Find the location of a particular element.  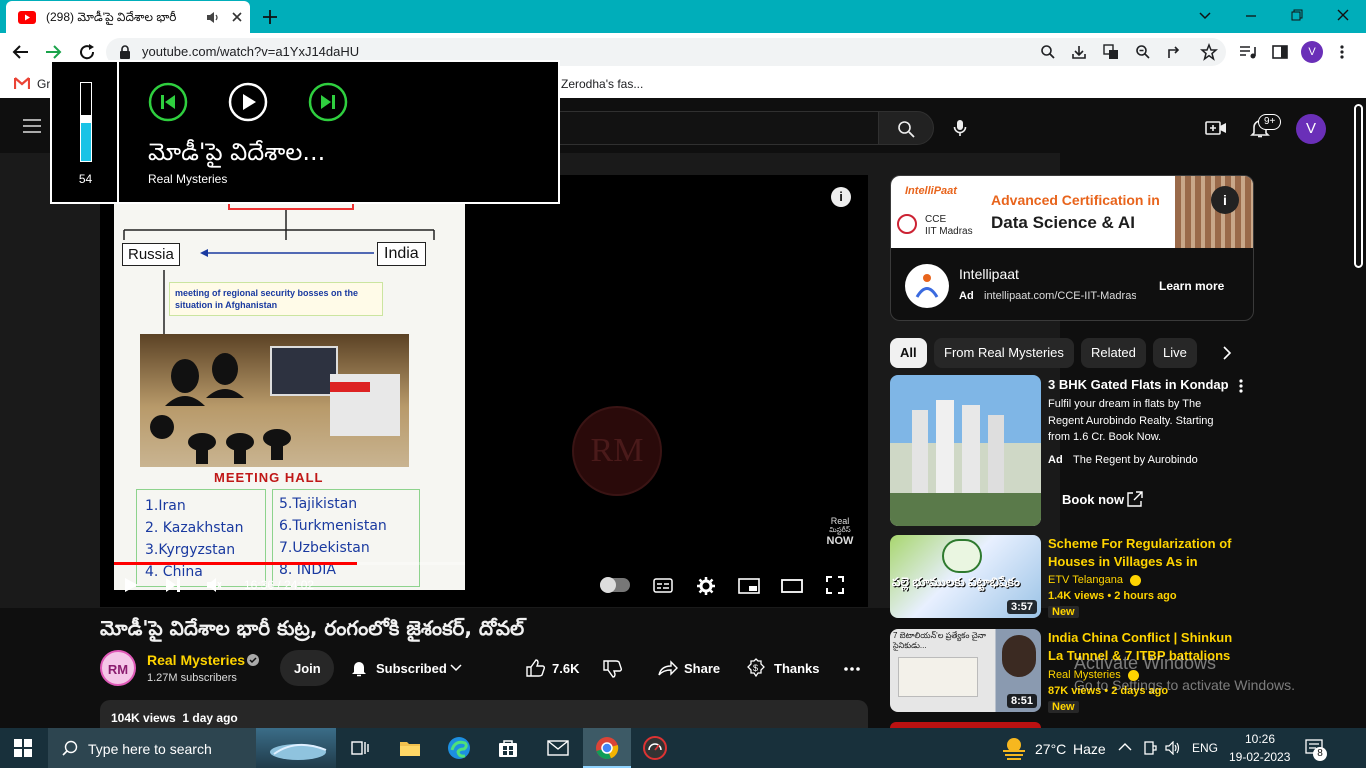

progress-bar is located at coordinates (289, 563).